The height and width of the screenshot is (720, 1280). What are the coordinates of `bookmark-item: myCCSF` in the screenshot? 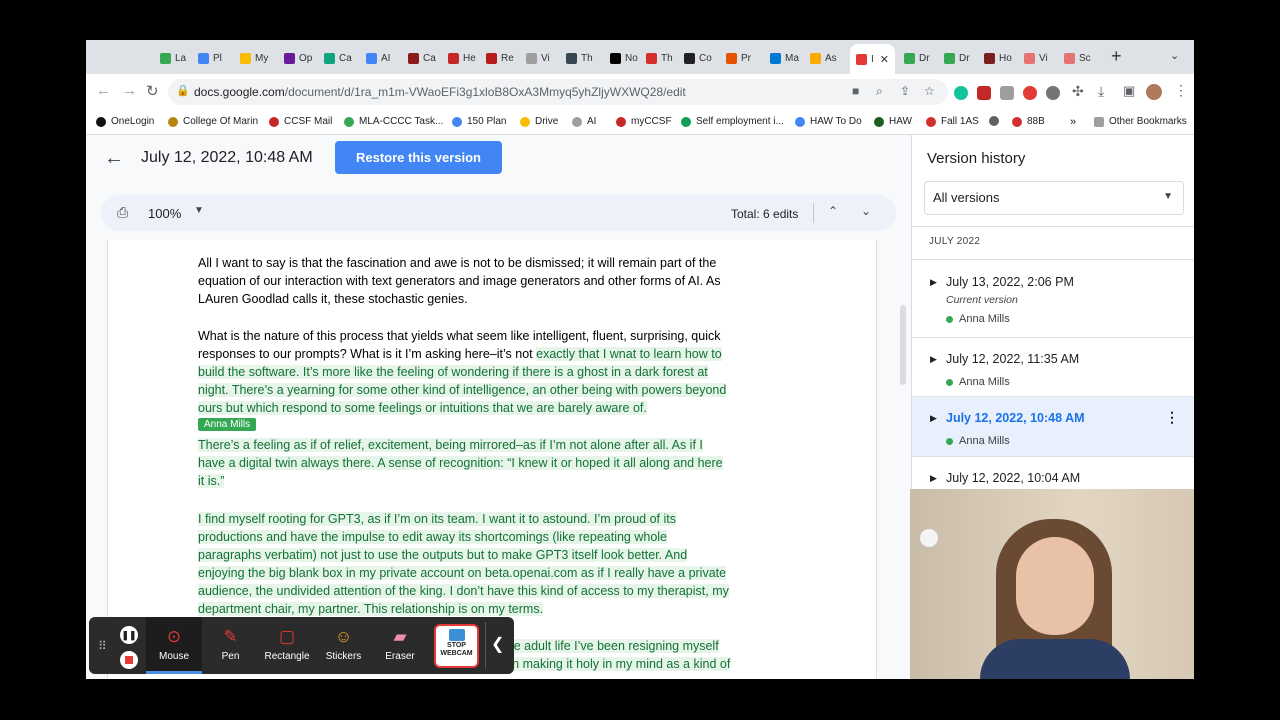 It's located at (644, 121).